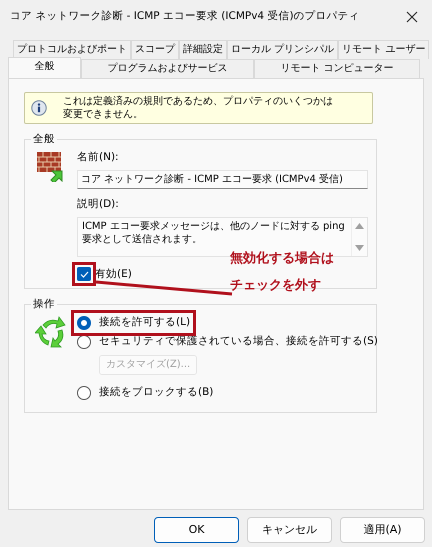 The height and width of the screenshot is (547, 432). Describe the element at coordinates (72, 49) in the screenshot. I see `tab: プロトコルおよびポート` at that location.